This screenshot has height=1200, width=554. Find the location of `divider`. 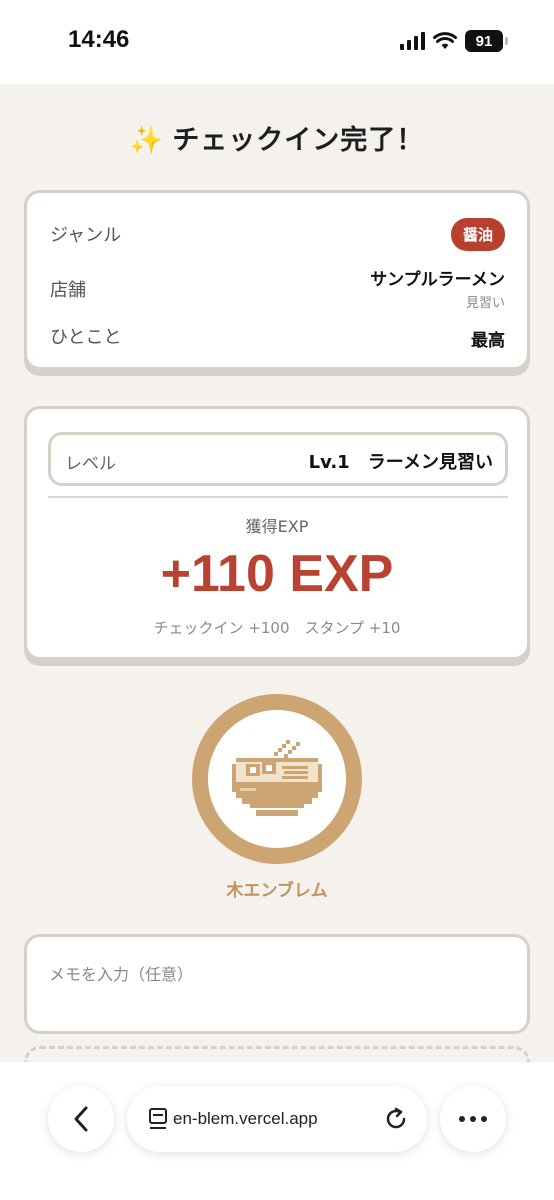

divider is located at coordinates (278, 497).